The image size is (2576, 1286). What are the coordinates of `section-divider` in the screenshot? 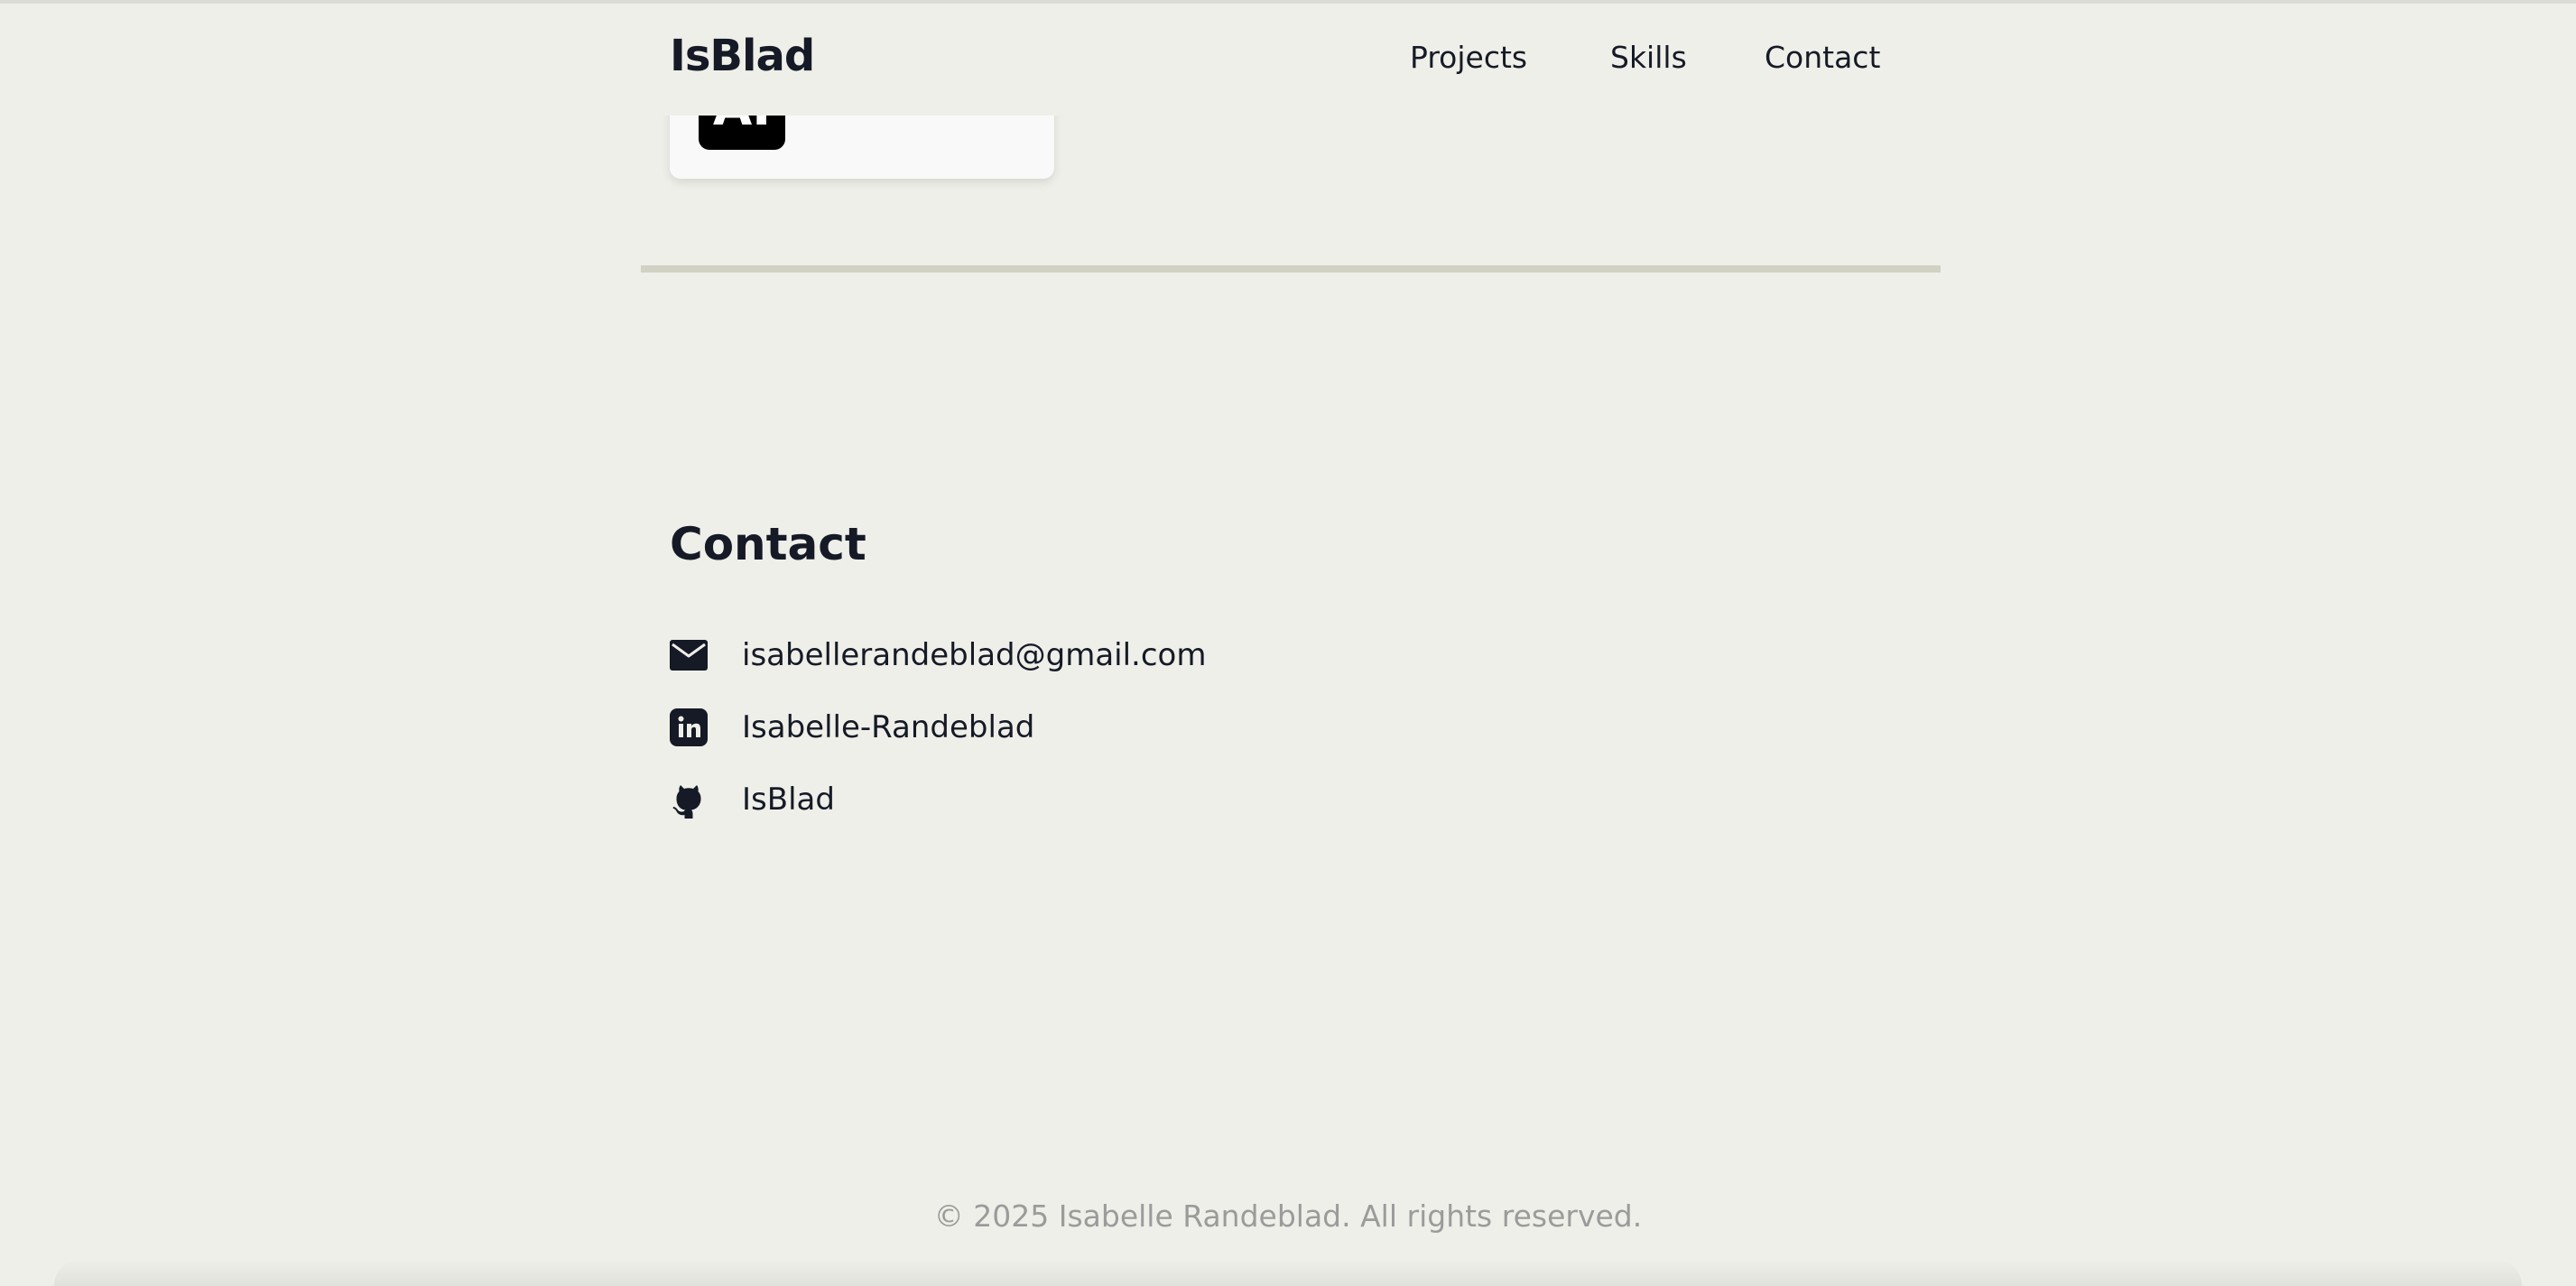 It's located at (1291, 269).